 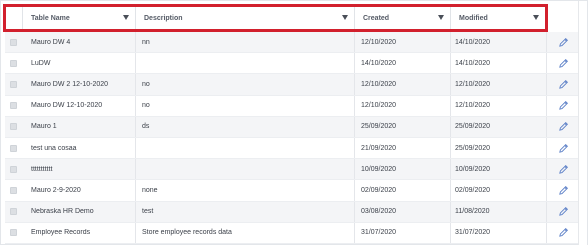 What do you see at coordinates (582, 123) in the screenshot?
I see `vertical-scrollbar` at bounding box center [582, 123].